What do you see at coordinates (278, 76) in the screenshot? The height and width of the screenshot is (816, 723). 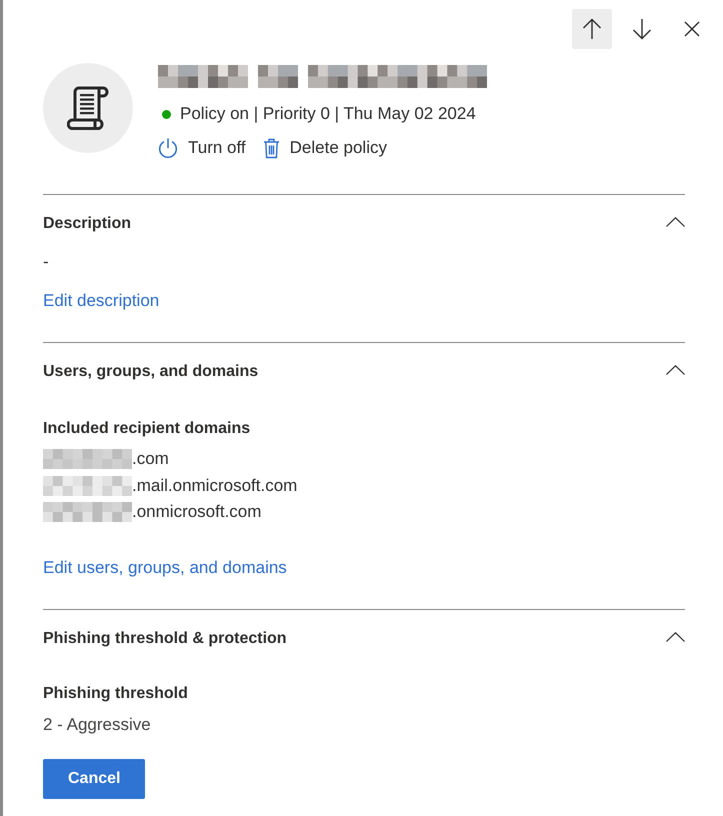 I see `redacted-title-mosaic` at bounding box center [278, 76].